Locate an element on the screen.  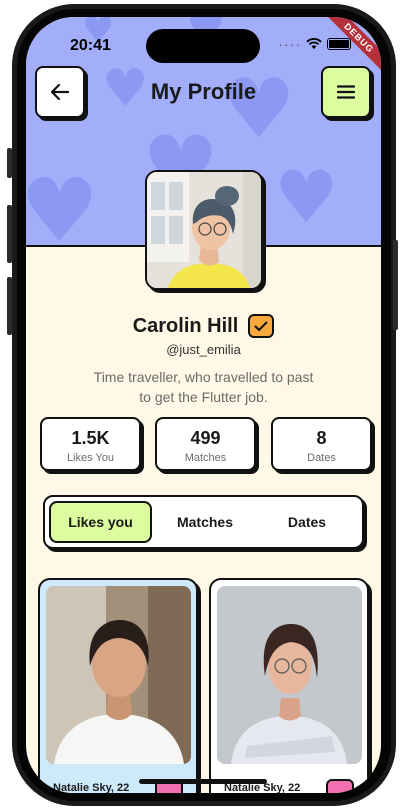
stat-label: Matches is located at coordinates (205, 458).